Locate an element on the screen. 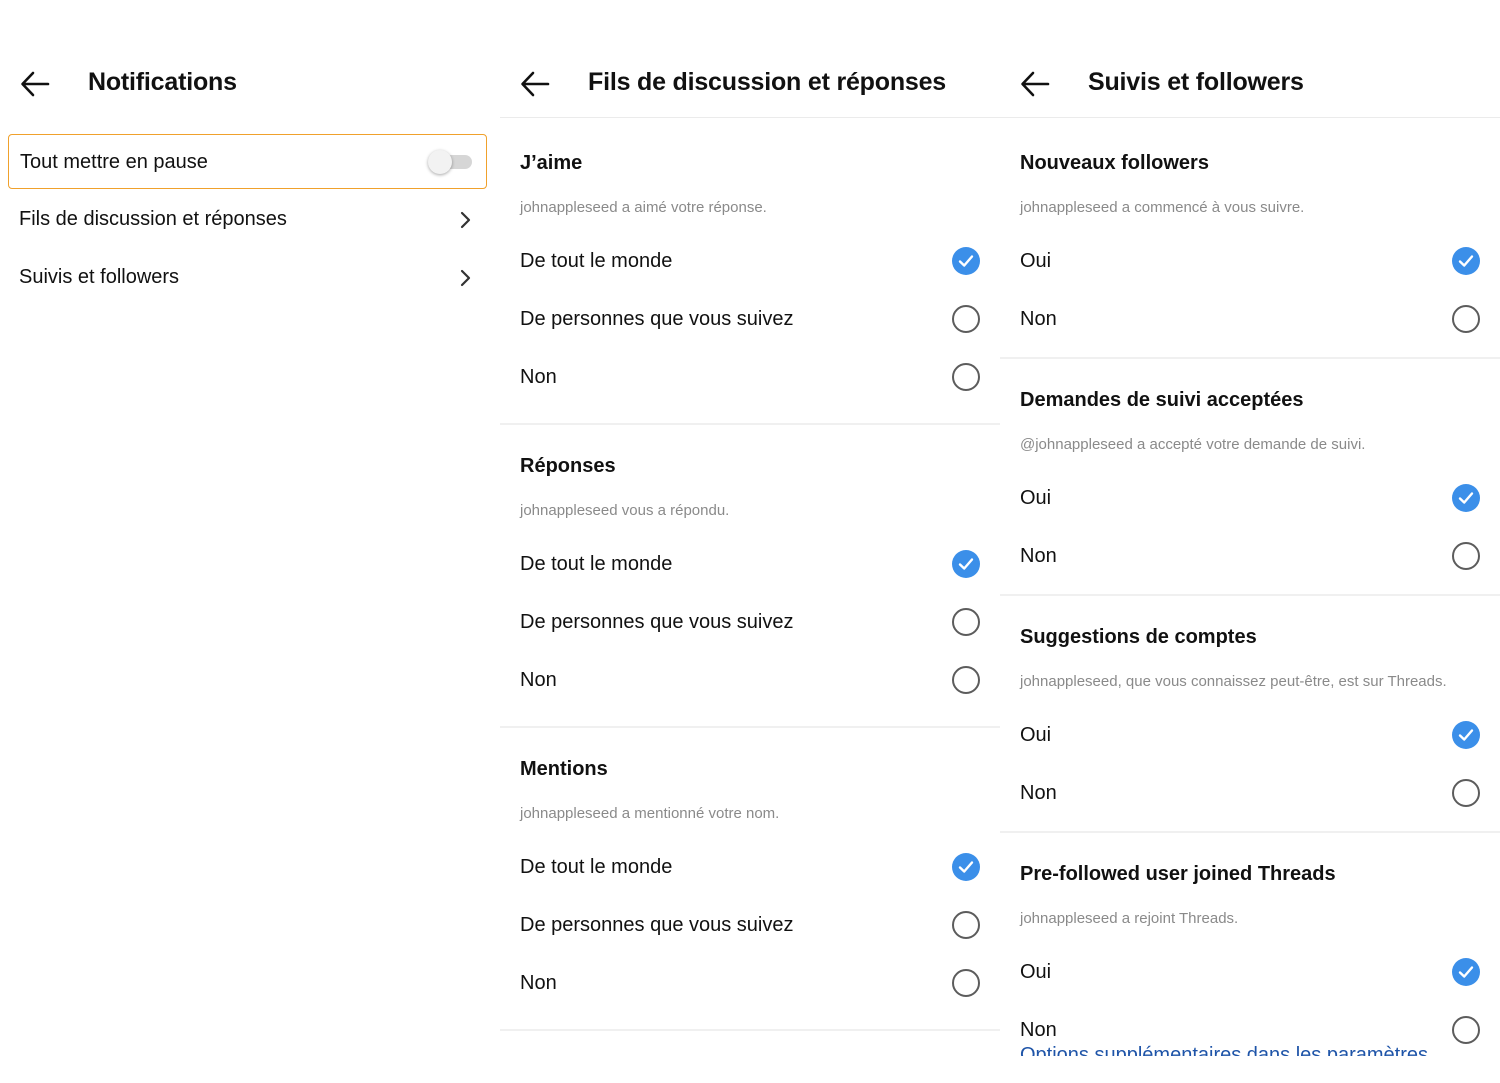  section-subtitle: johnappleseed a commencé à vous suivre. is located at coordinates (1162, 207).